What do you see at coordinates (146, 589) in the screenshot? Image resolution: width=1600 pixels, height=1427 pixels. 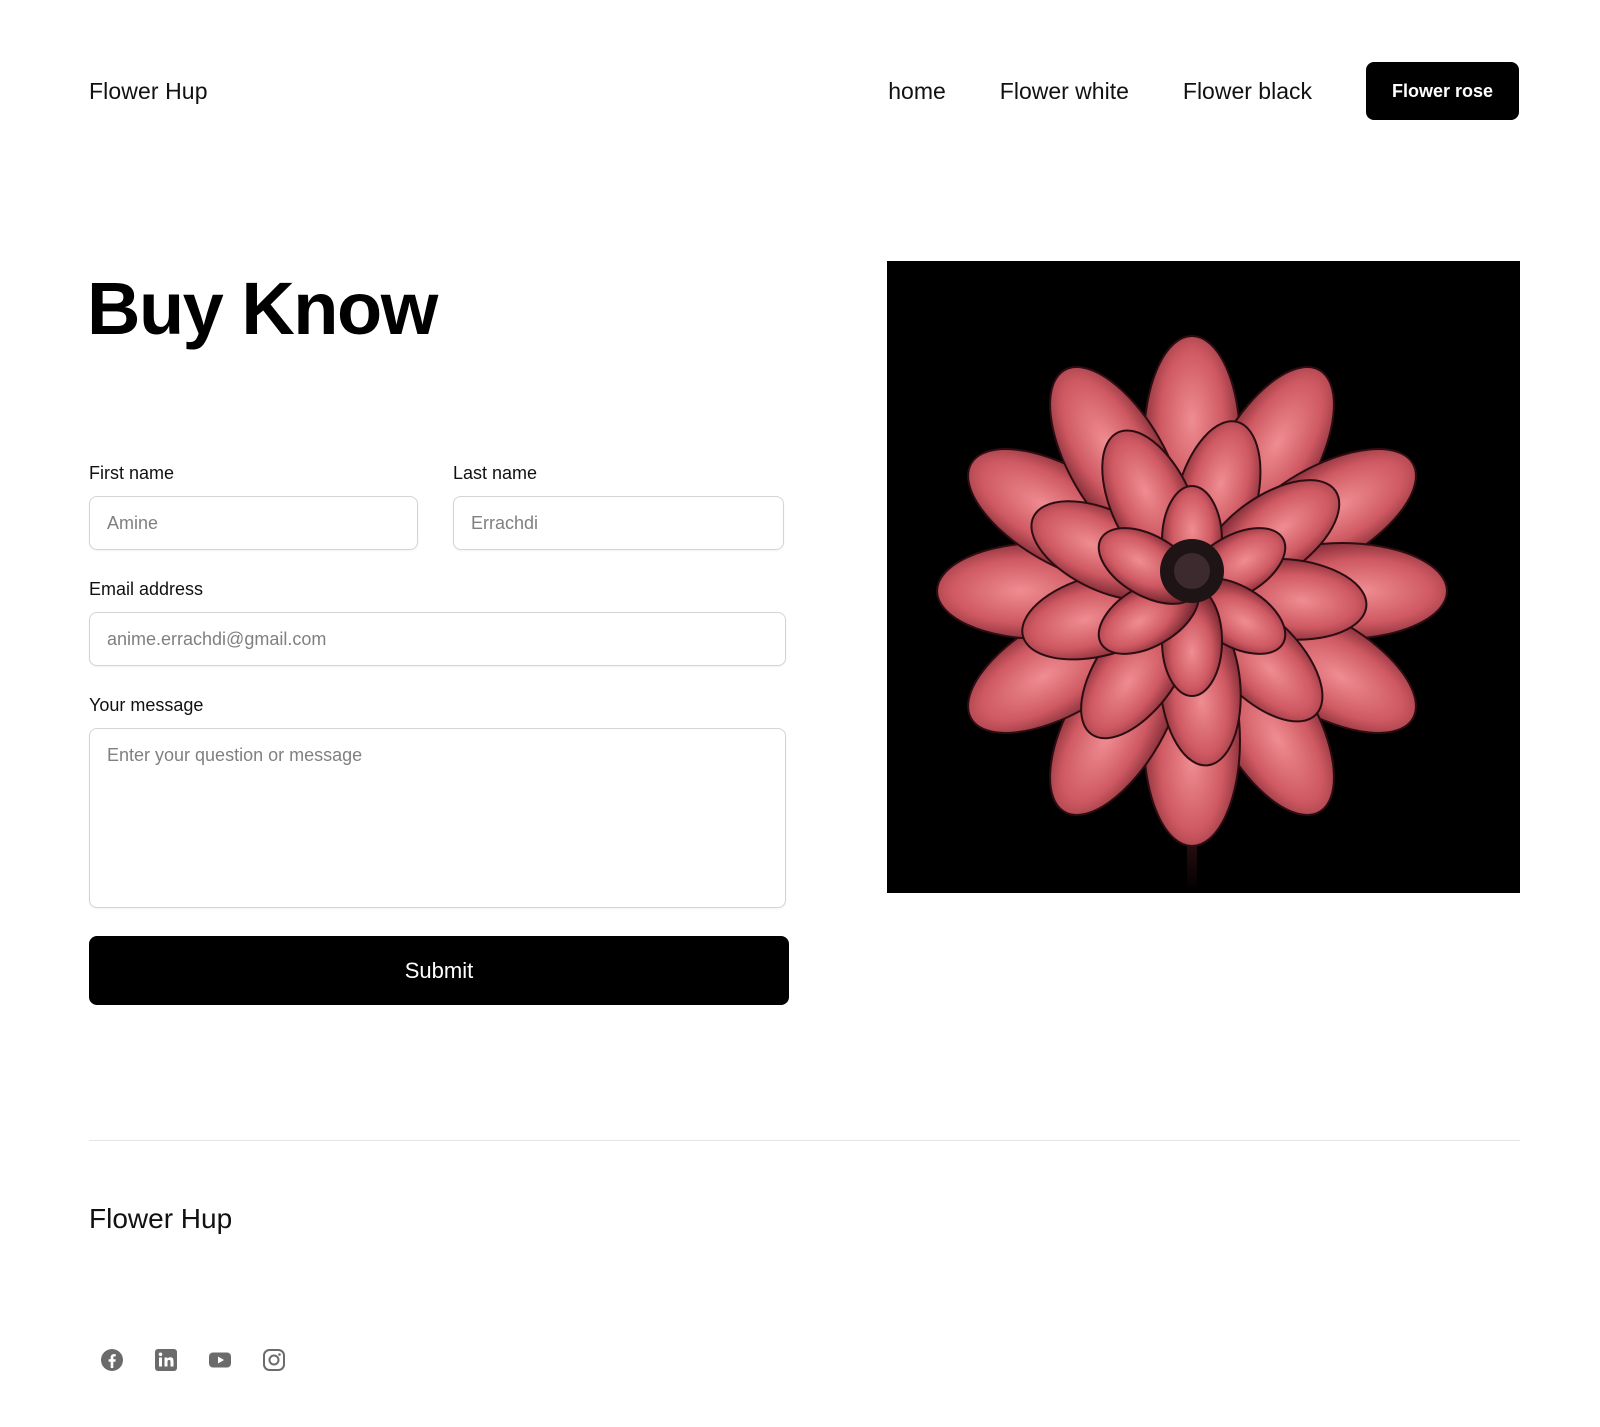 I see `email-label: Email address` at bounding box center [146, 589].